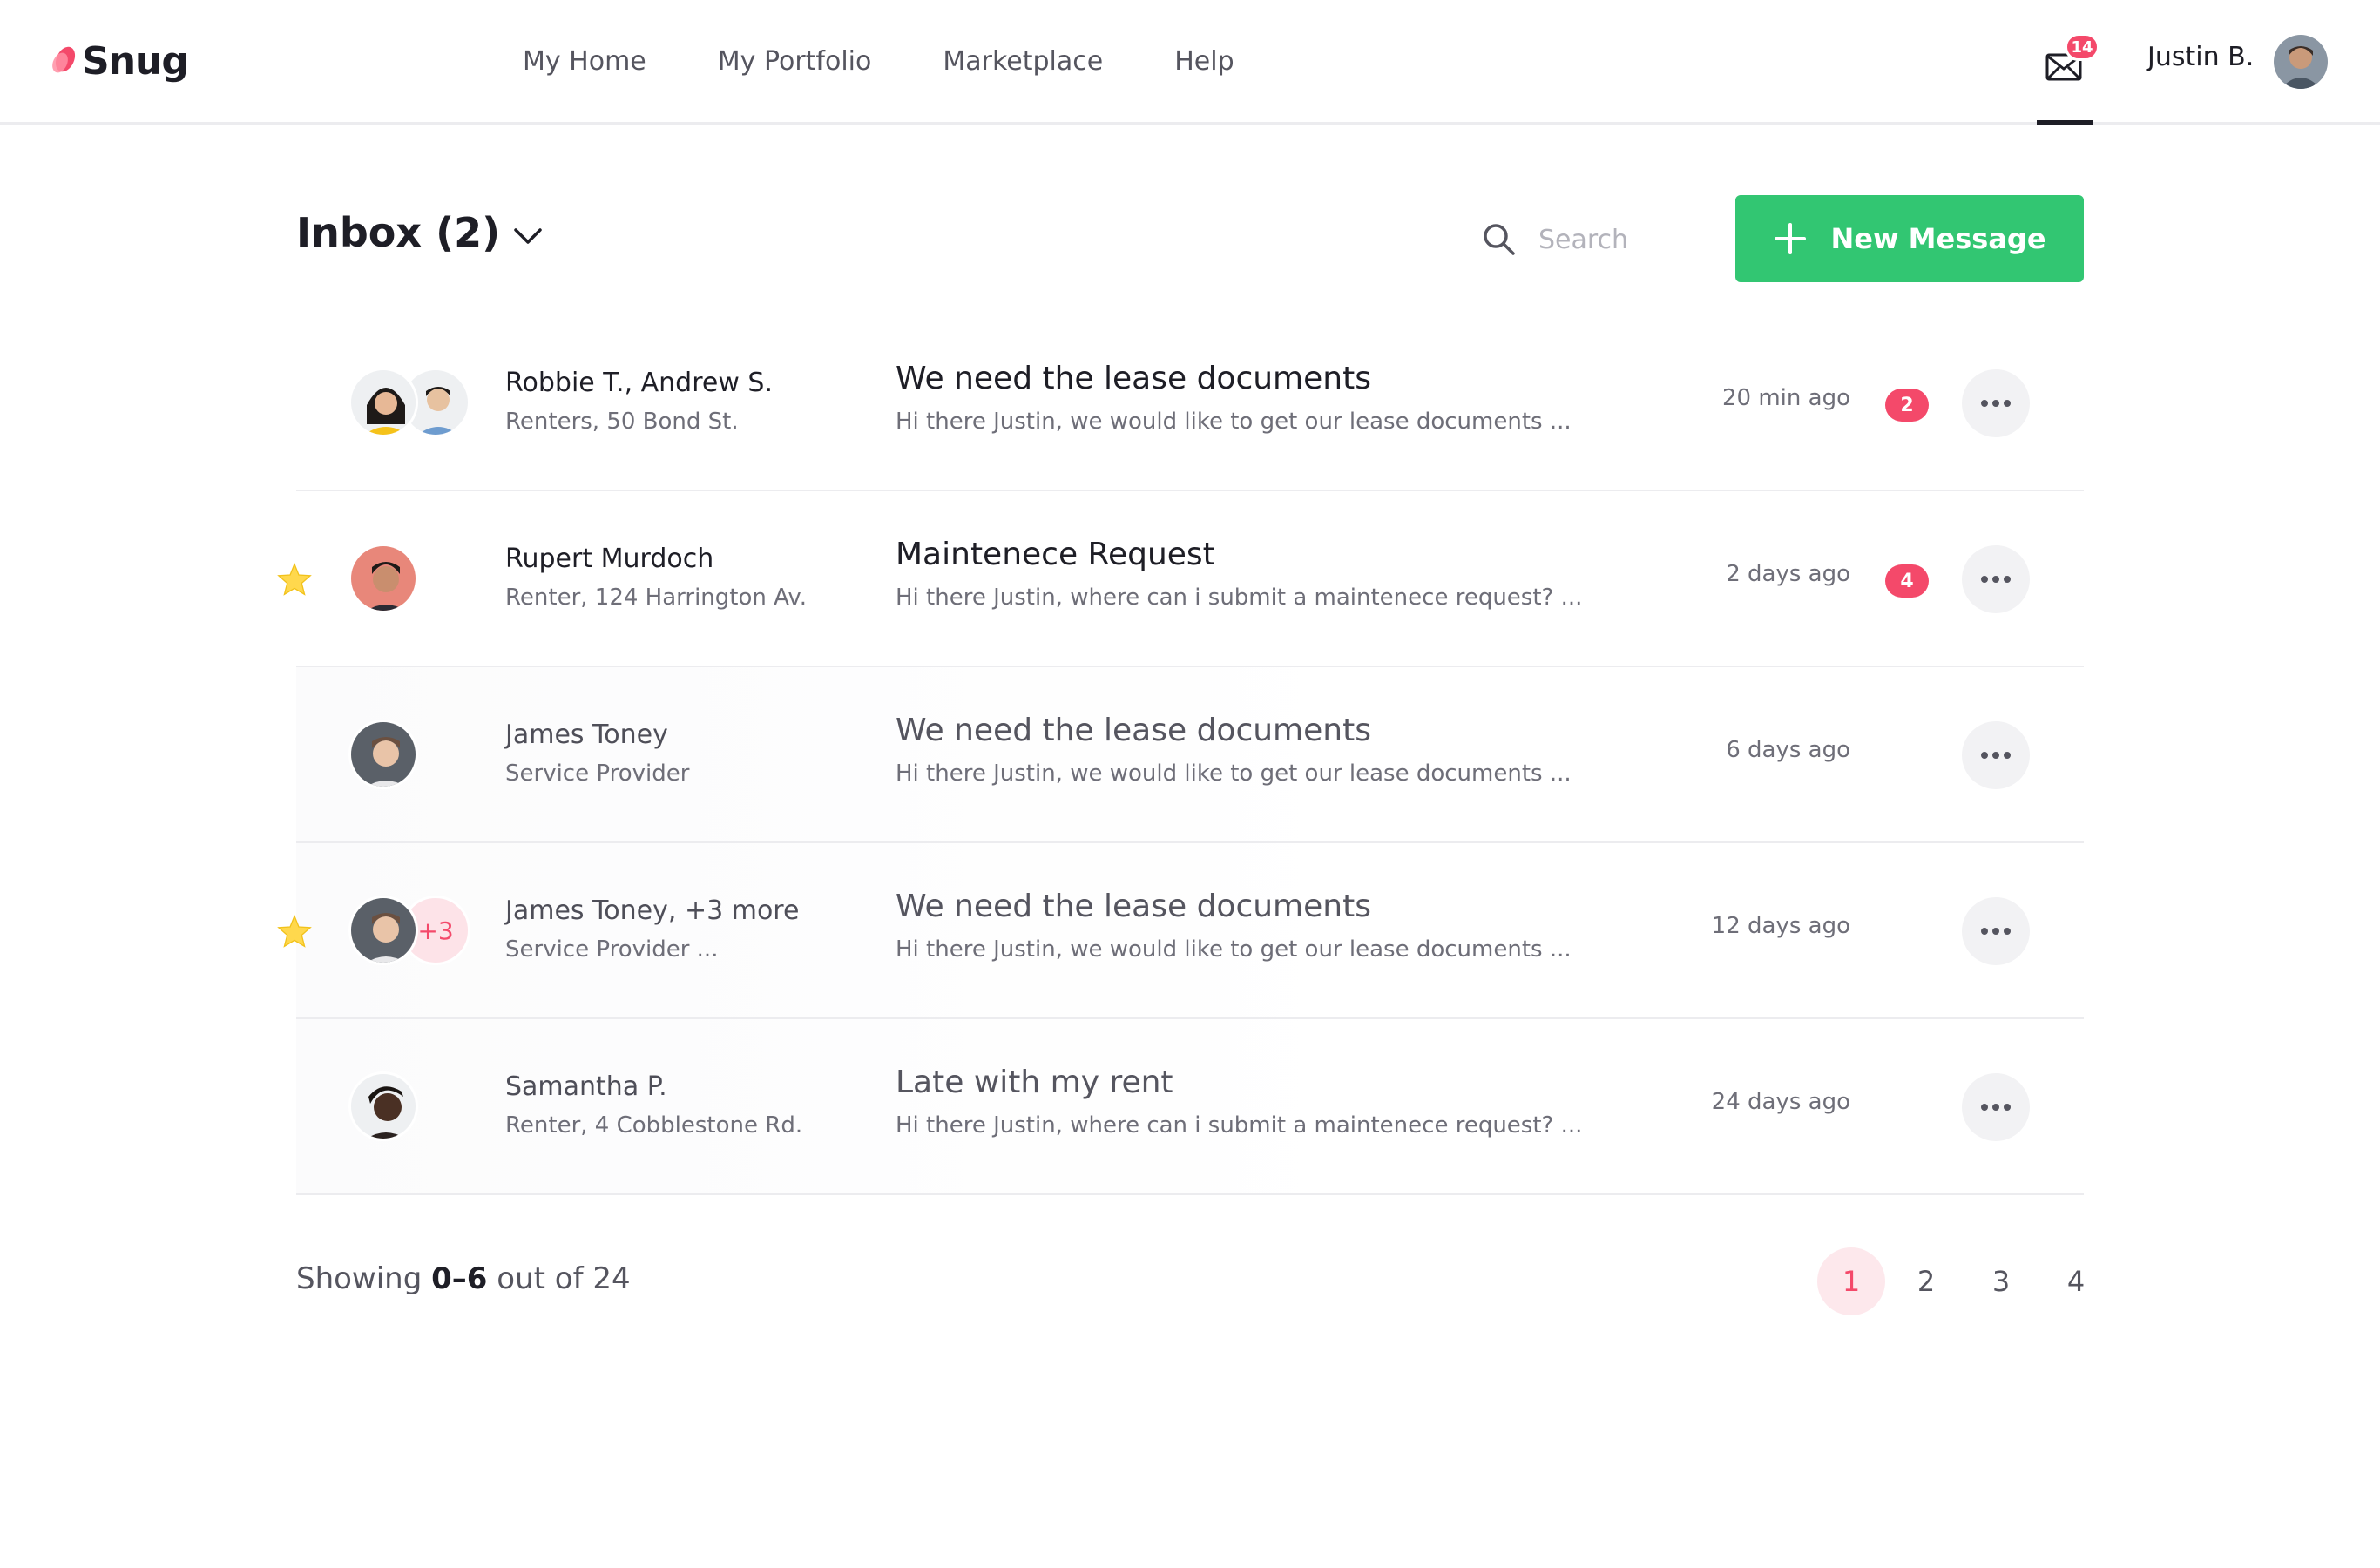 This screenshot has width=2380, height=1568. I want to click on sender: James Toney Service Provider, so click(688, 753).